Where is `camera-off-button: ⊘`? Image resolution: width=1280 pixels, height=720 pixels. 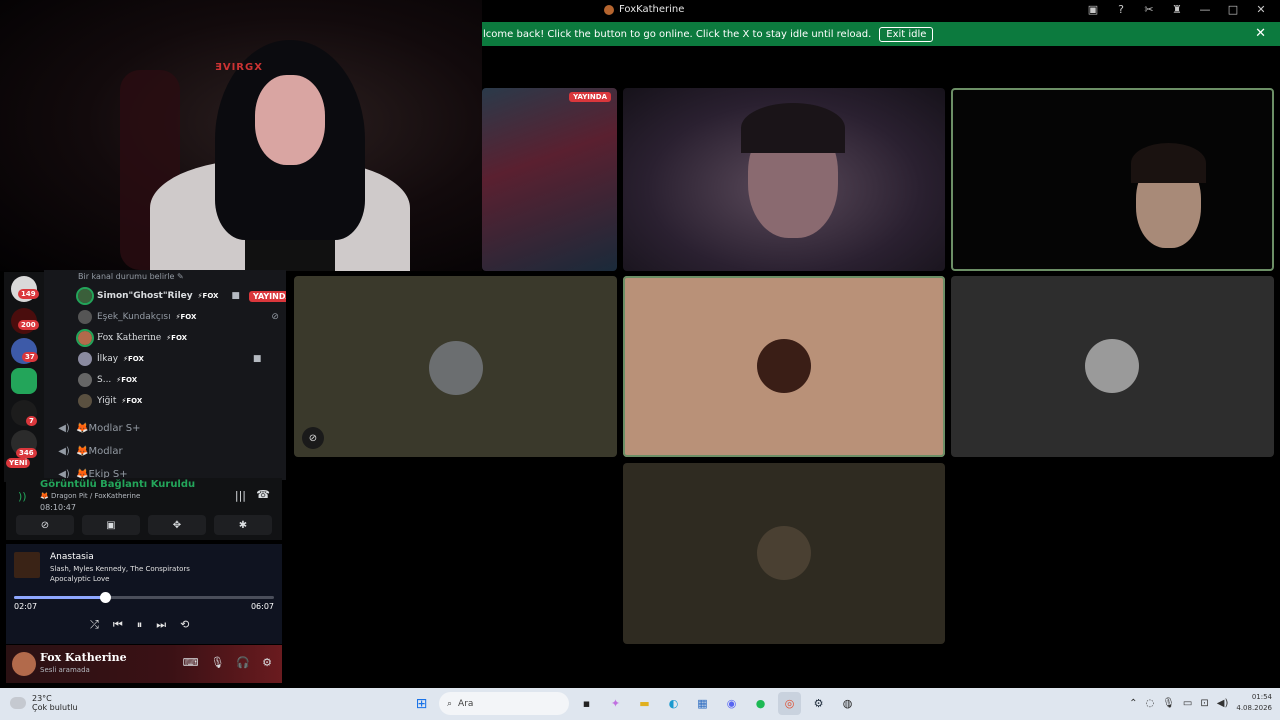 camera-off-button: ⊘ is located at coordinates (45, 525).